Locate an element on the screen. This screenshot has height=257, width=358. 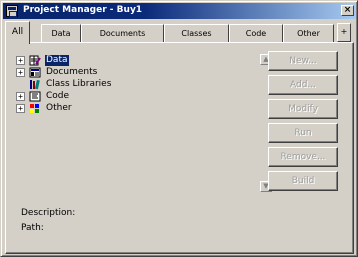
build-button: Build is located at coordinates (303, 181).